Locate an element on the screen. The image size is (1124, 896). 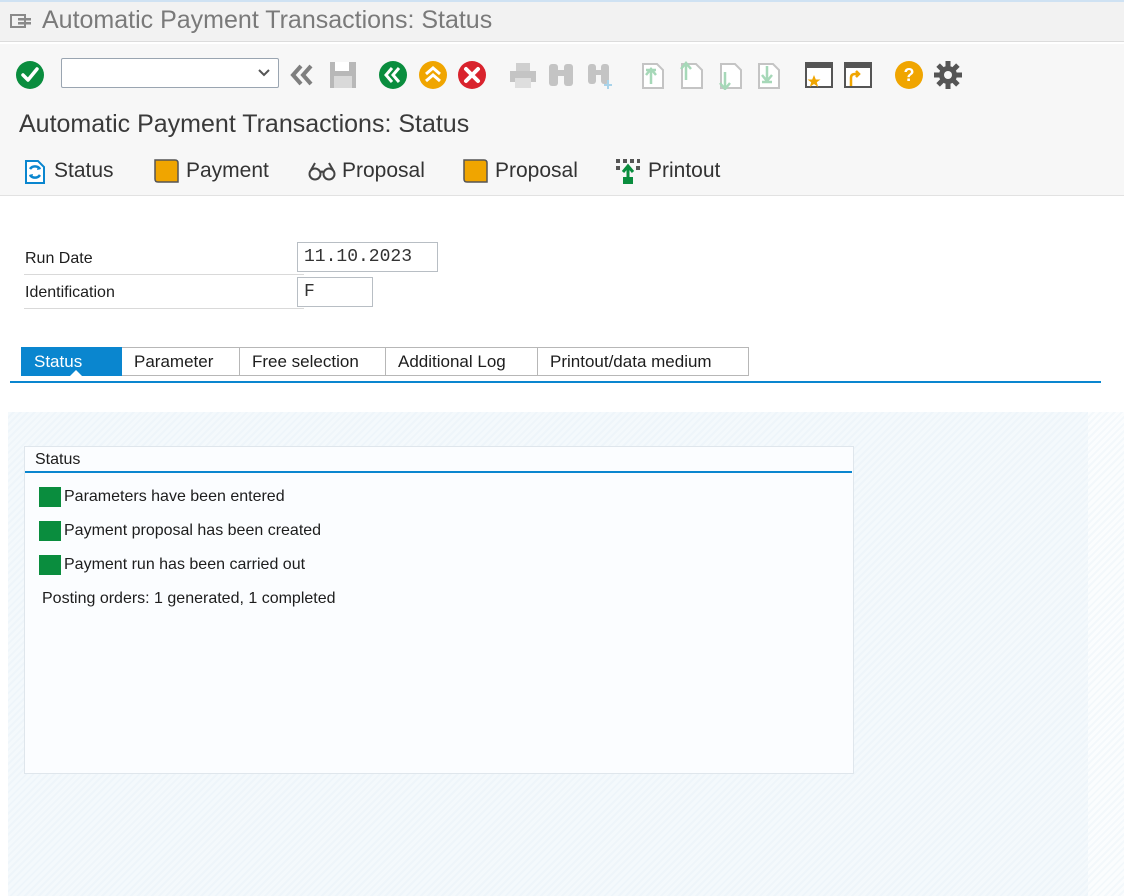
status-item-proposal: Payment proposal has been created is located at coordinates (180, 531).